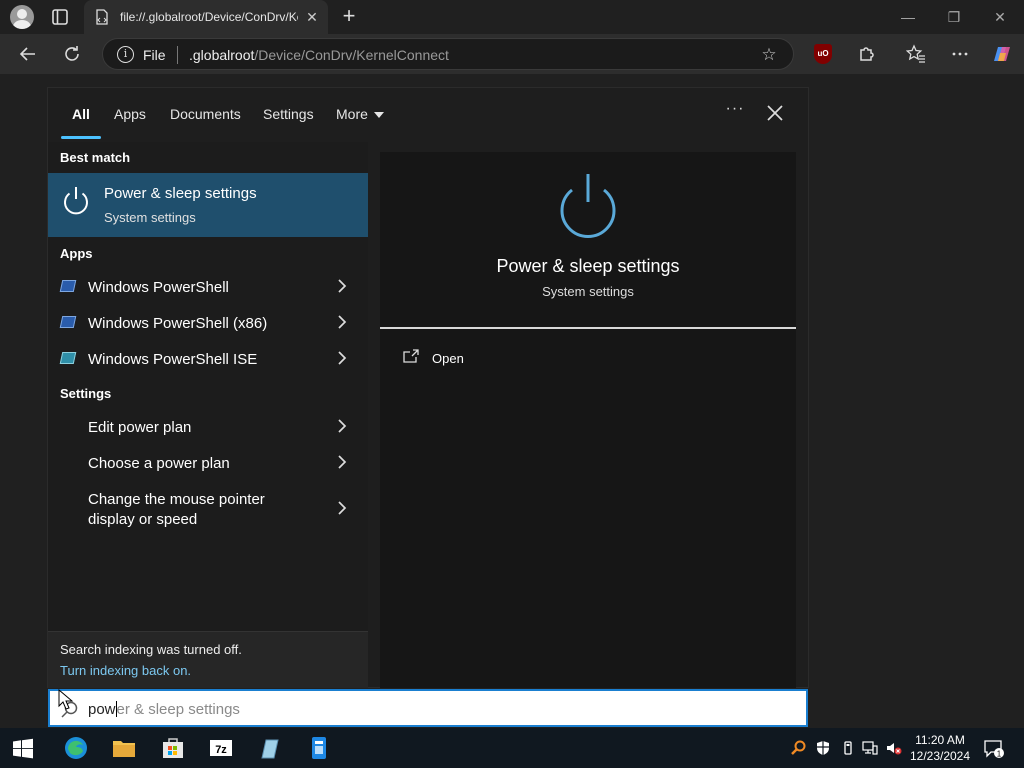  I want to click on mouse-pointer-icon, so click(66, 699).